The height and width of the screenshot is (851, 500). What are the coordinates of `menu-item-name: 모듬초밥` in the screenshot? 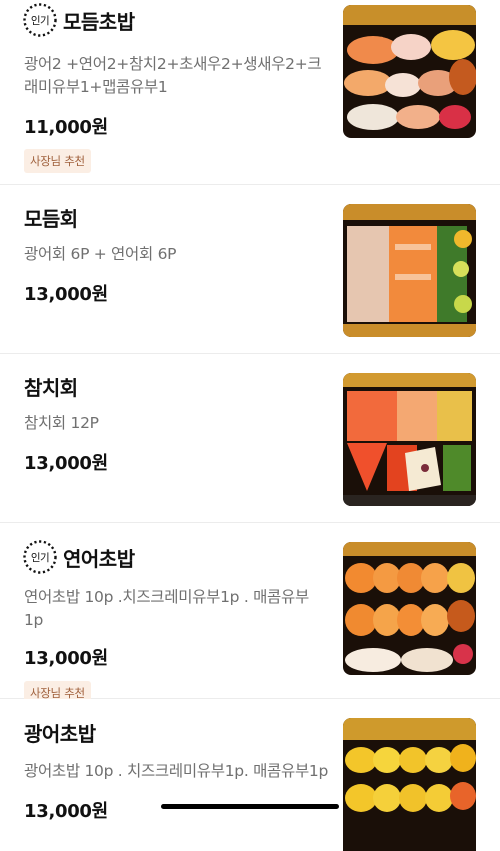 It's located at (99, 21).